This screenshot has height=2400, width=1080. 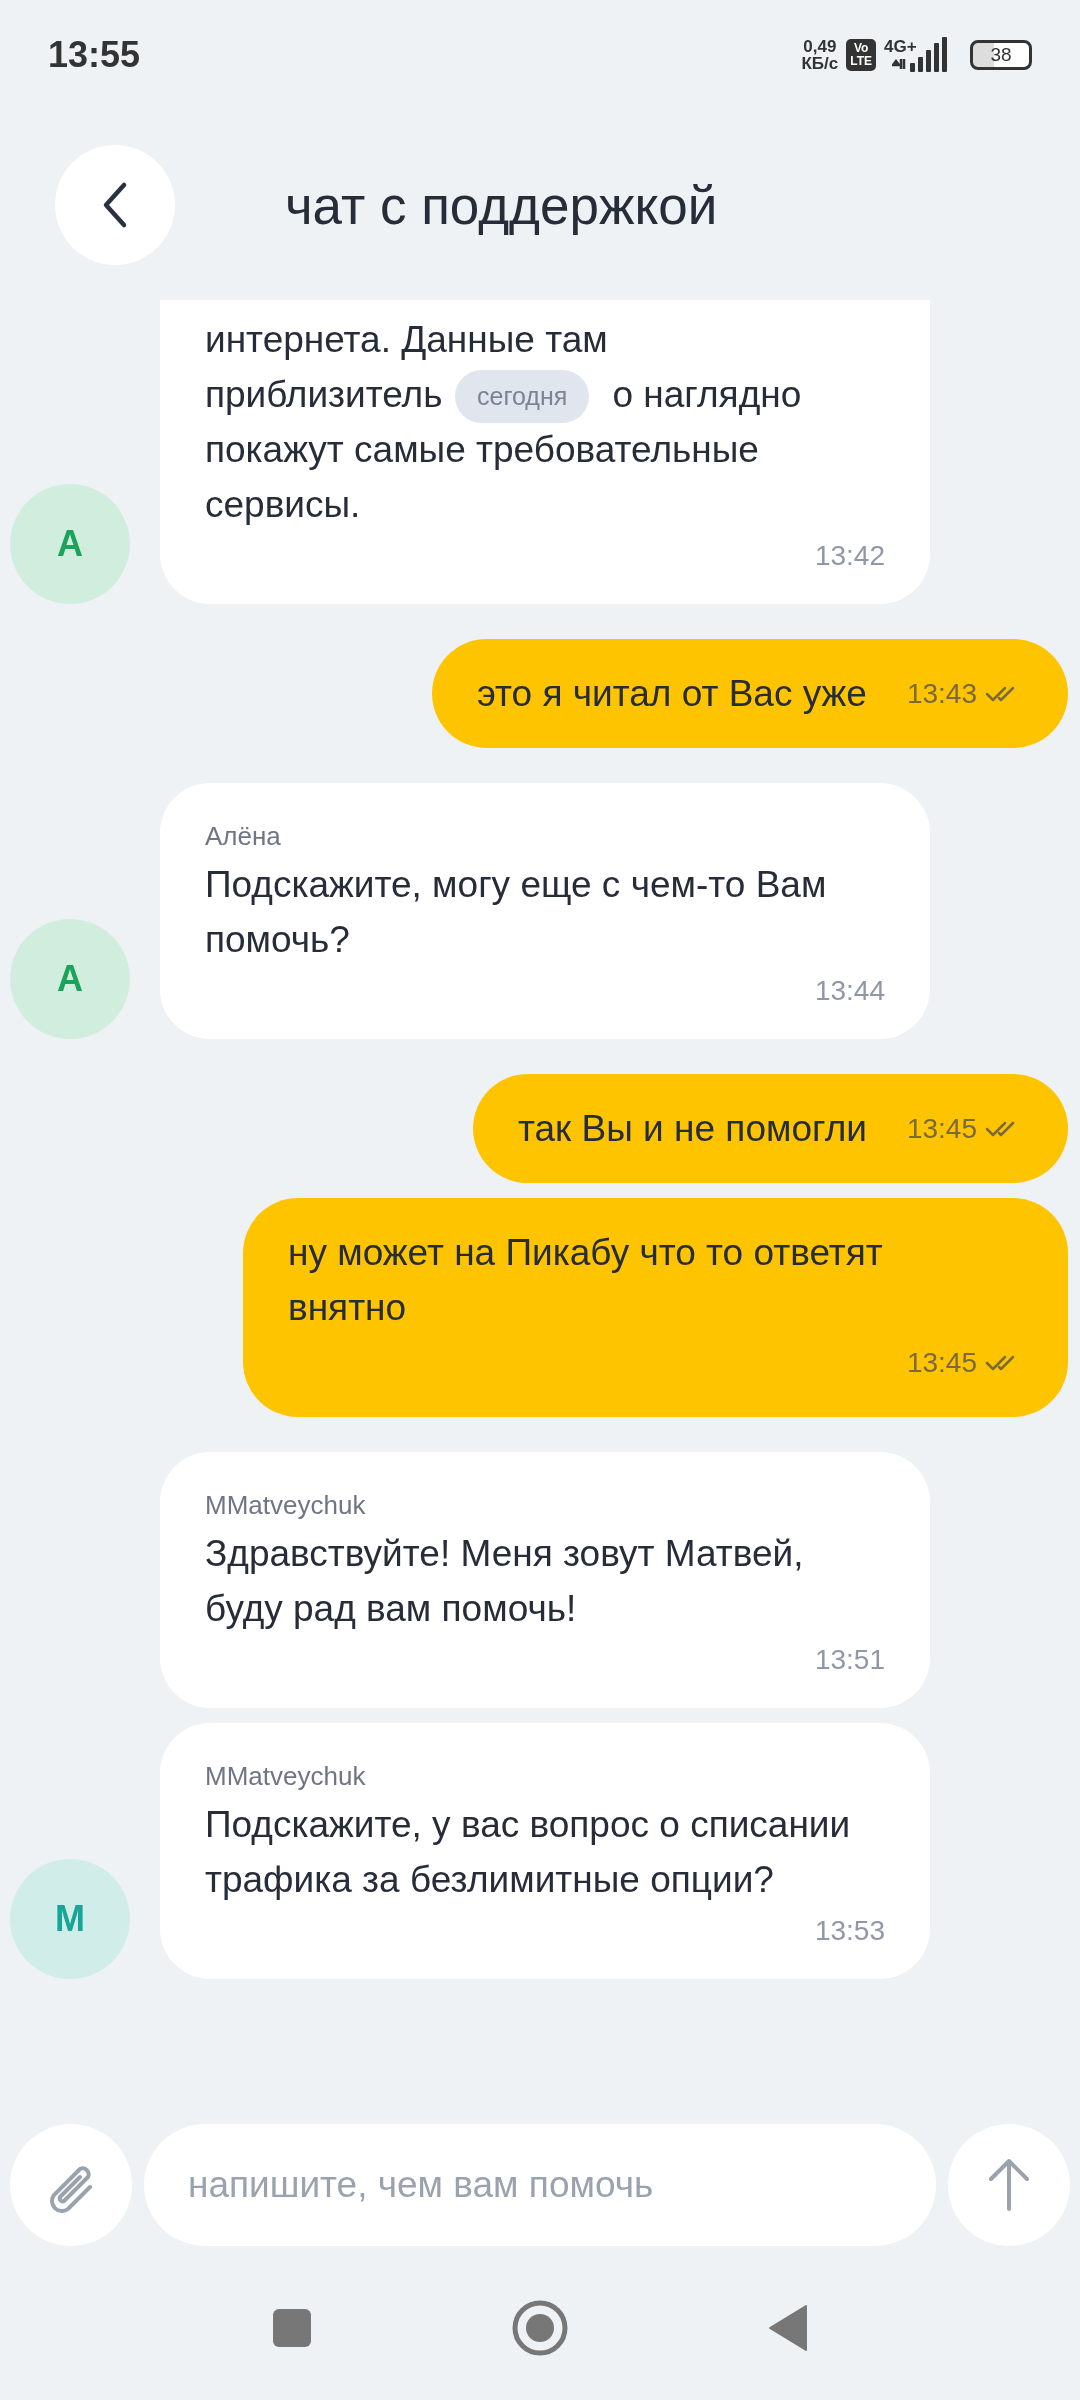 What do you see at coordinates (1009, 2185) in the screenshot?
I see `arrow-up-icon` at bounding box center [1009, 2185].